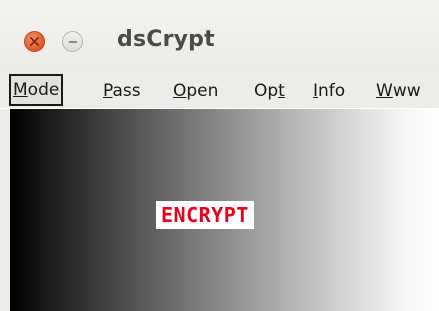  I want to click on menu-pass: Pass, so click(122, 91).